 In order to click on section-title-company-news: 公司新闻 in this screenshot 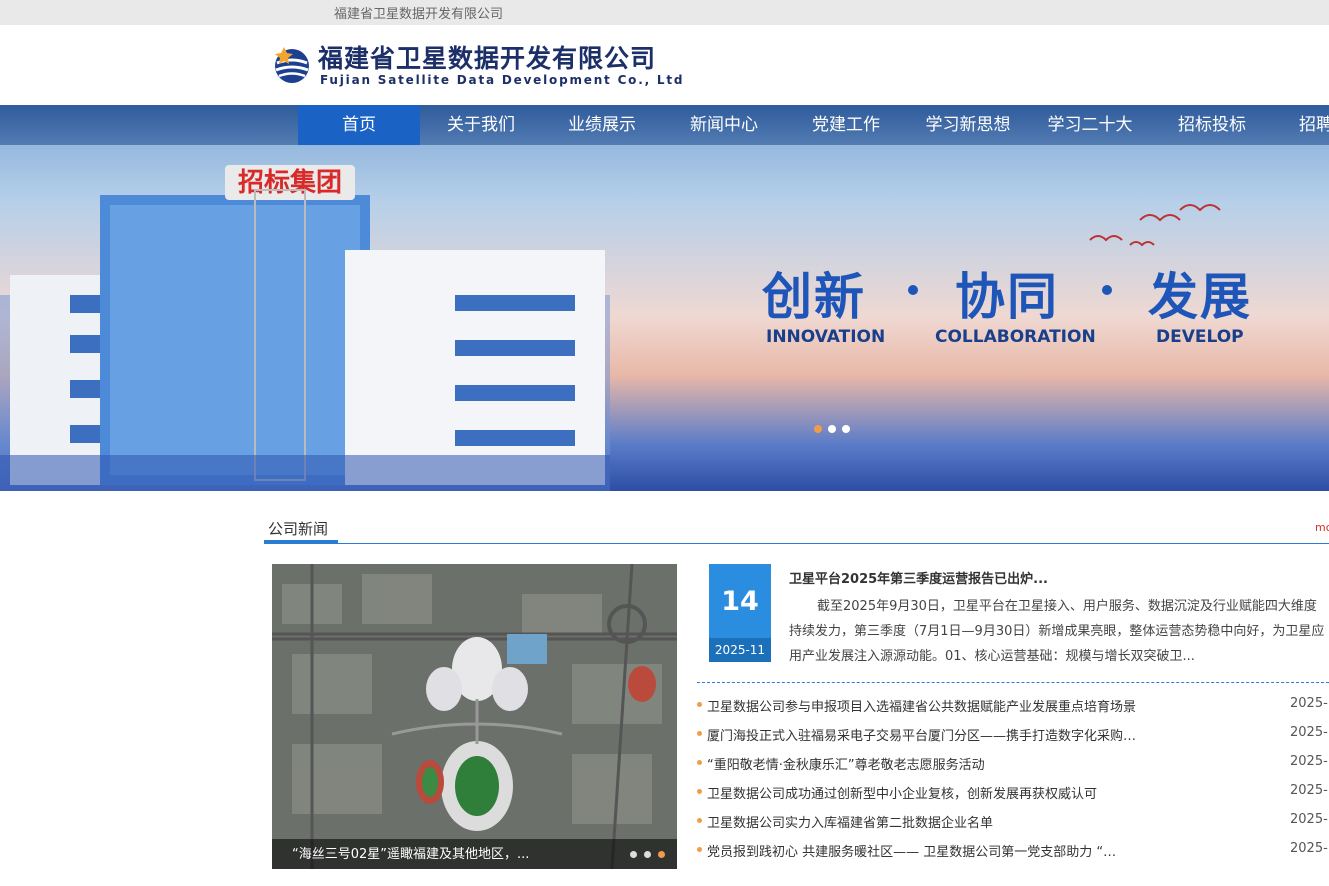, I will do `click(298, 529)`.